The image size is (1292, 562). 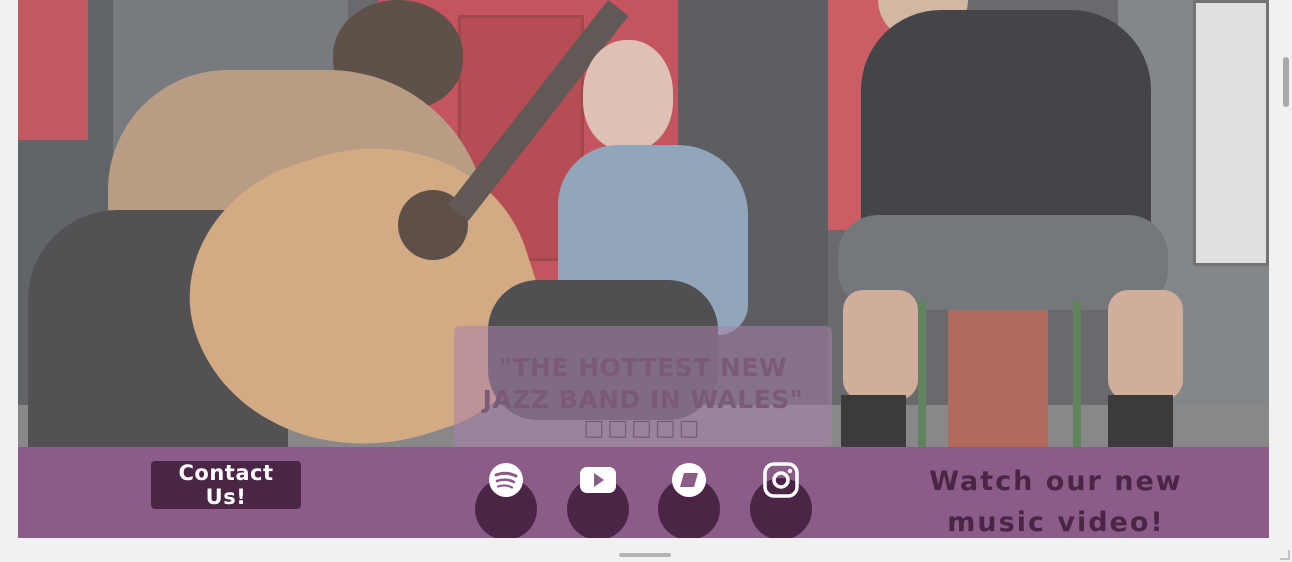 What do you see at coordinates (1286, 281) in the screenshot?
I see `scrollbar` at bounding box center [1286, 281].